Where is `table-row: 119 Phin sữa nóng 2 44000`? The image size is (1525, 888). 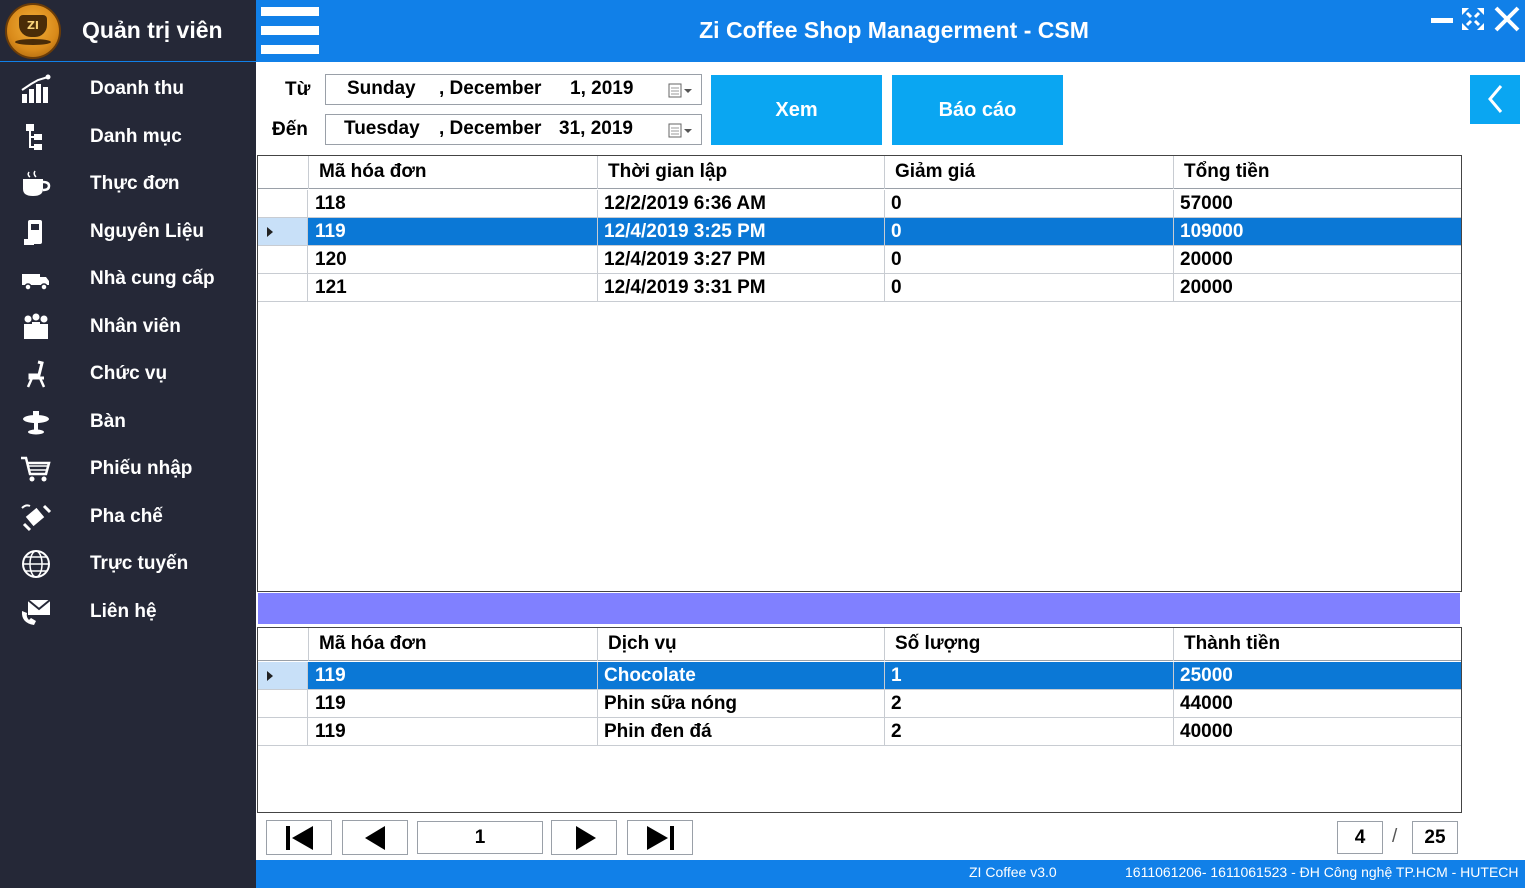
table-row: 119 Phin sữa nóng 2 44000 is located at coordinates (859, 704).